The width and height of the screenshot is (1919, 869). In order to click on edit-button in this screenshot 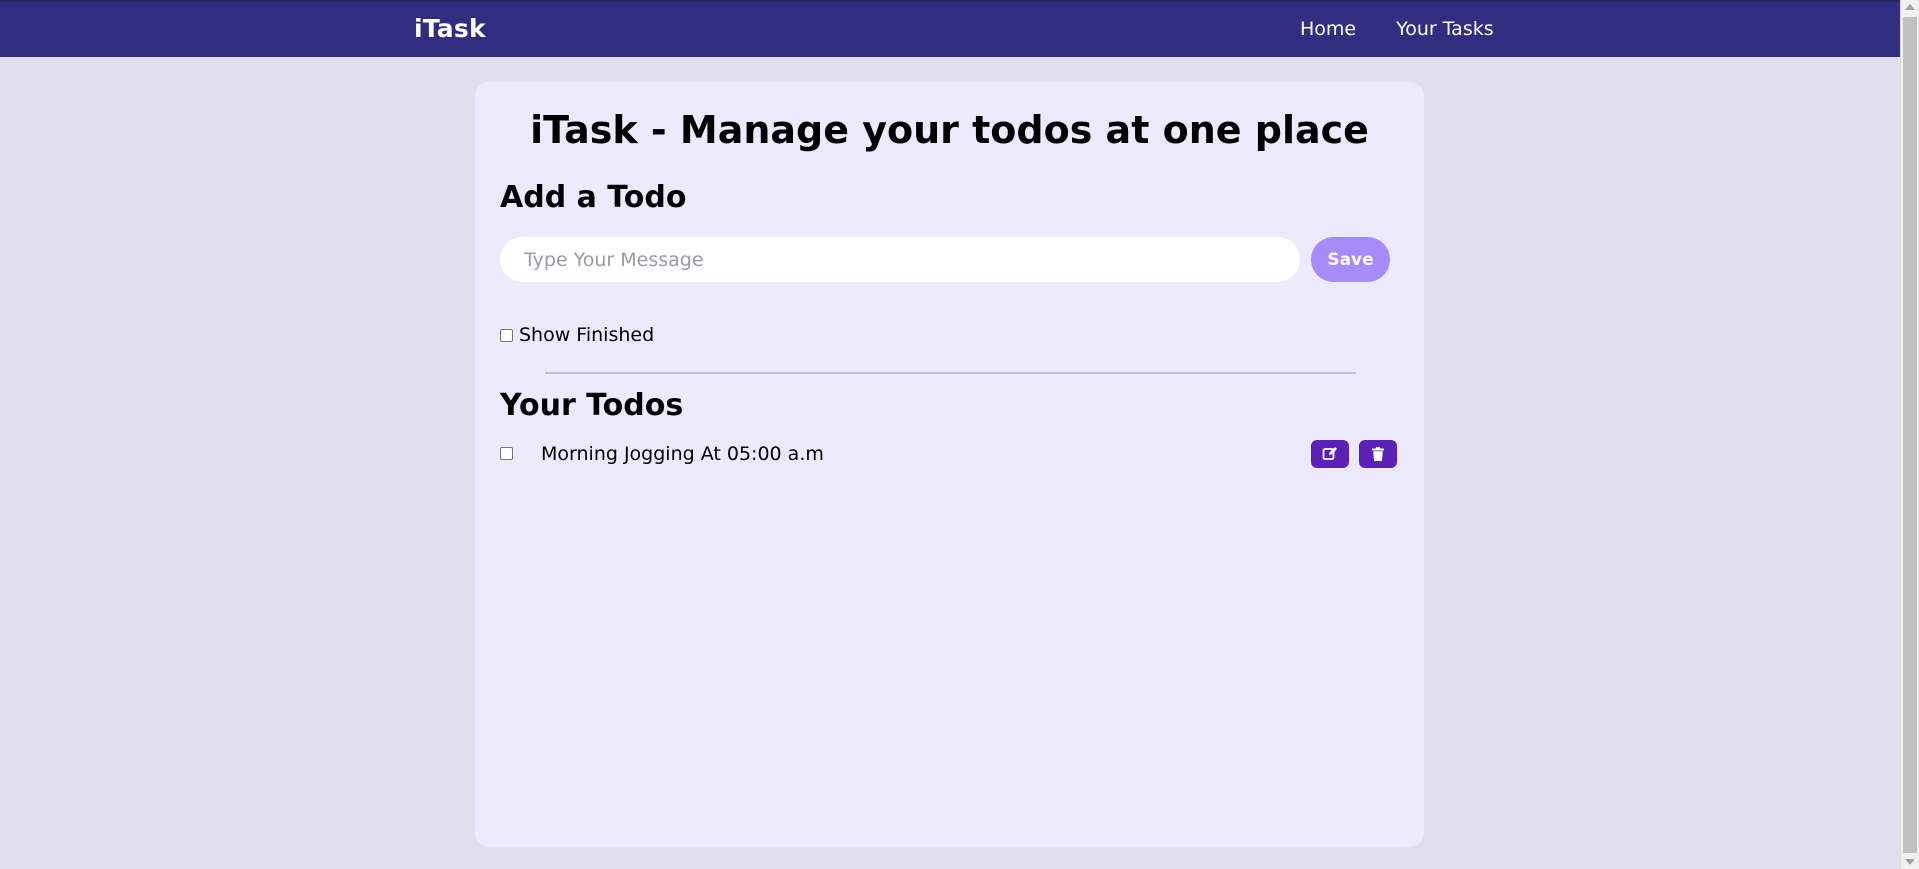, I will do `click(1330, 454)`.